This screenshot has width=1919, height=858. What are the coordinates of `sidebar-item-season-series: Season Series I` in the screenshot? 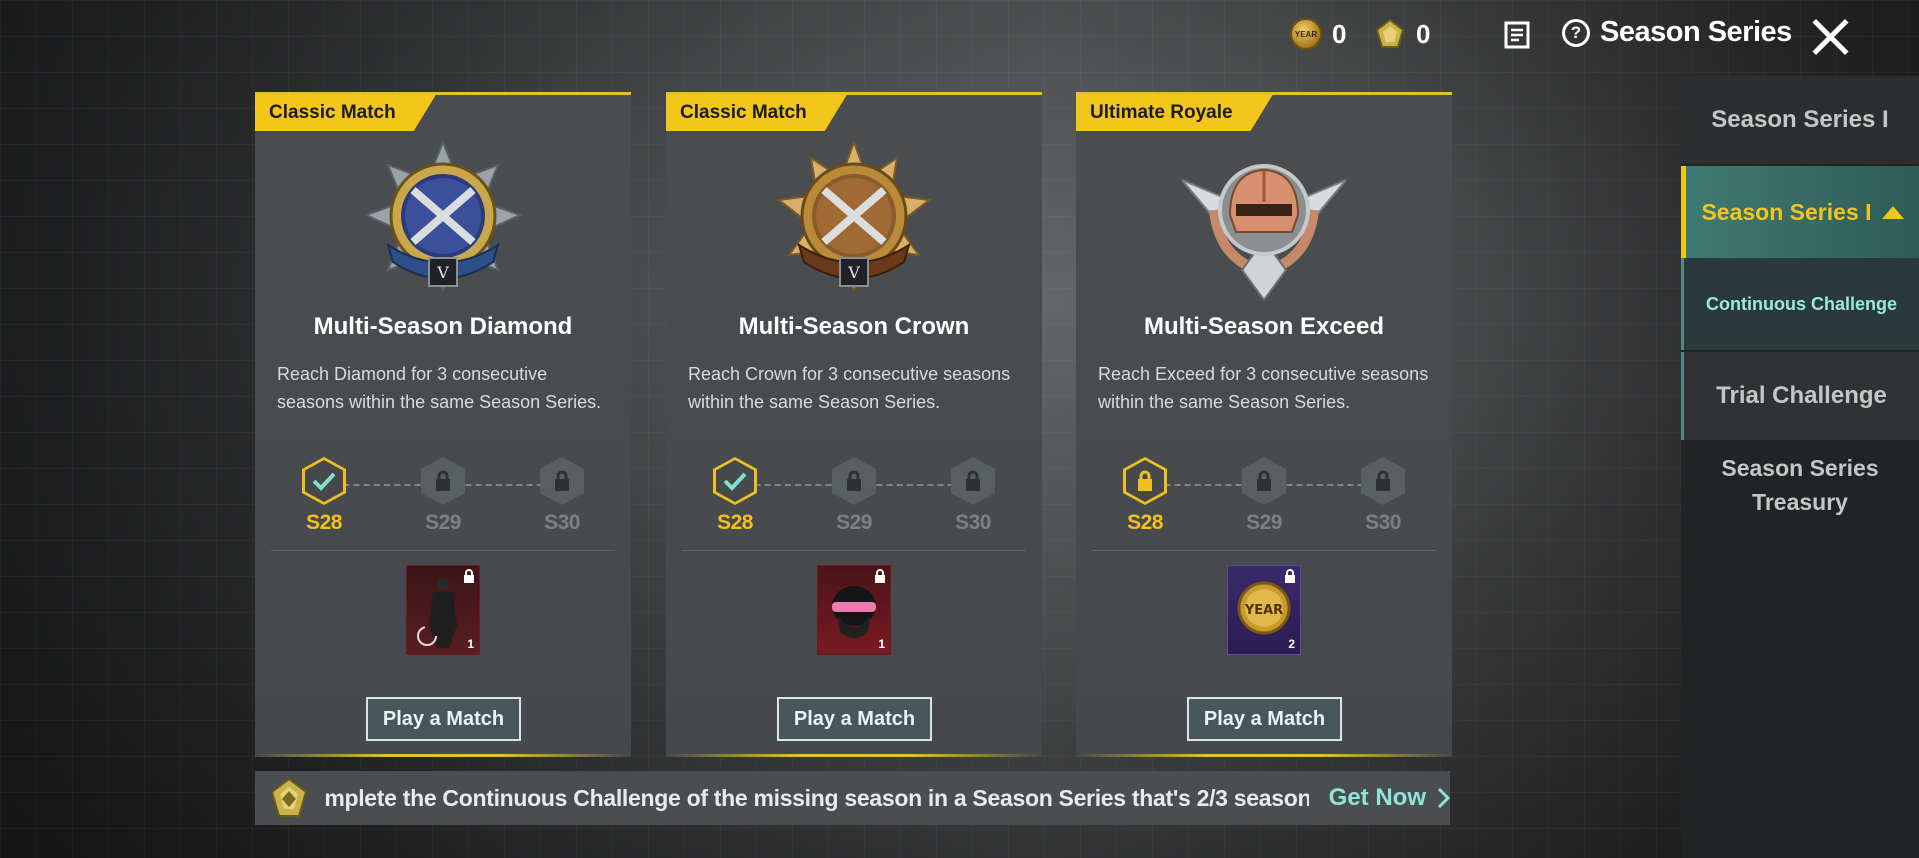 It's located at (1800, 120).